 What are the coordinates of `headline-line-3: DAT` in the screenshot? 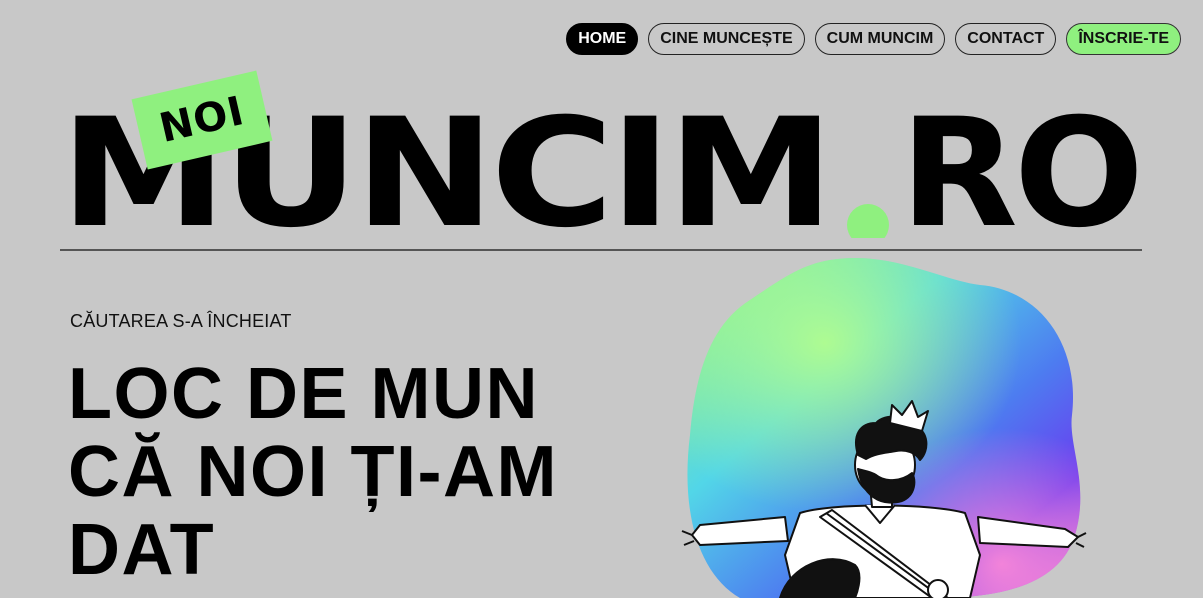 It's located at (142, 550).